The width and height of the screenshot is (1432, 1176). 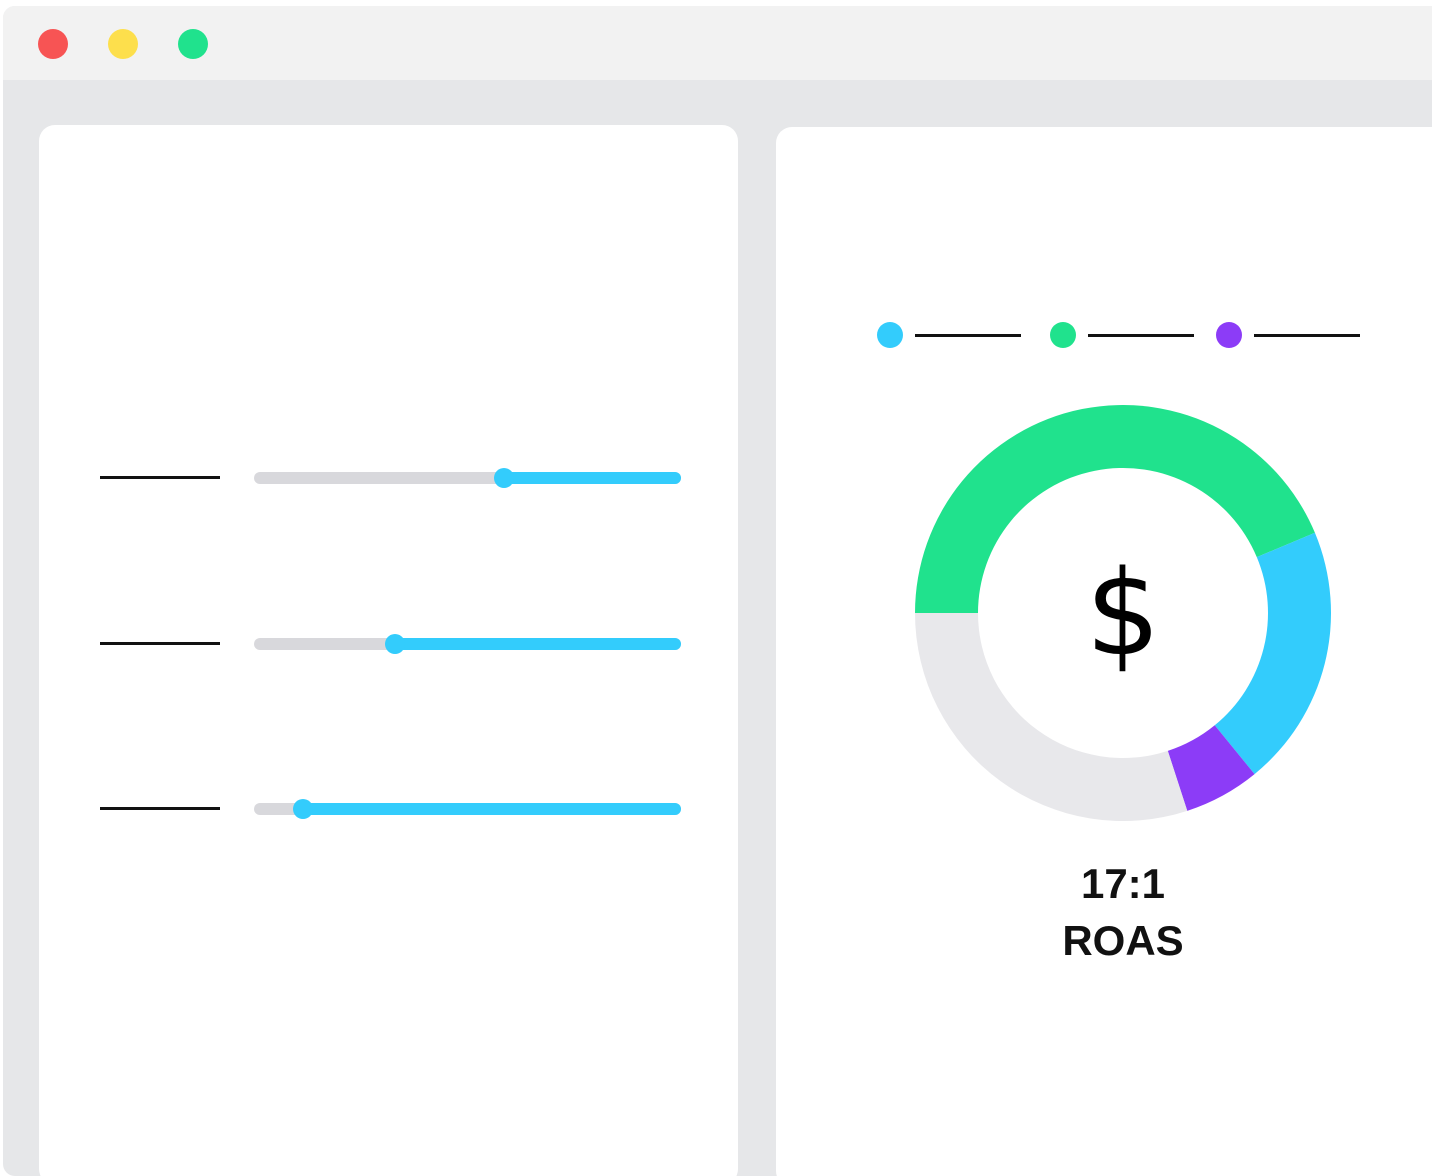 What do you see at coordinates (1123, 940) in the screenshot?
I see `roas-label: ROAS` at bounding box center [1123, 940].